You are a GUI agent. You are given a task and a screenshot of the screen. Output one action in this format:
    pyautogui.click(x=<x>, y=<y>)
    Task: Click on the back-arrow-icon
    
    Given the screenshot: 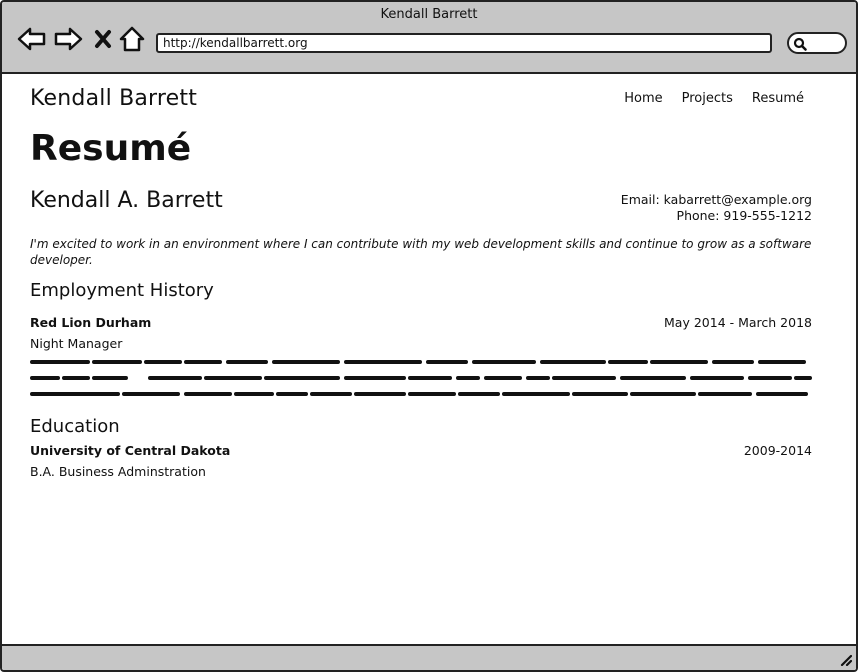 What is the action you would take?
    pyautogui.click(x=32, y=39)
    